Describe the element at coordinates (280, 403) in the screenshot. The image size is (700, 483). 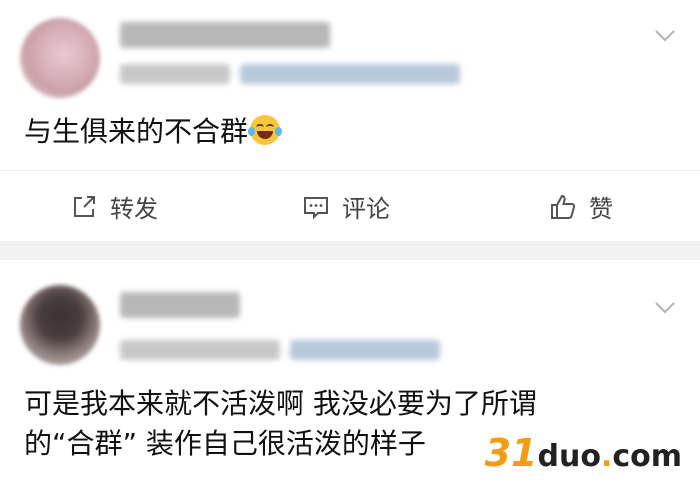
I see `post-text-line: 可是我本来就不活泼啊 我没必要为了所谓` at that location.